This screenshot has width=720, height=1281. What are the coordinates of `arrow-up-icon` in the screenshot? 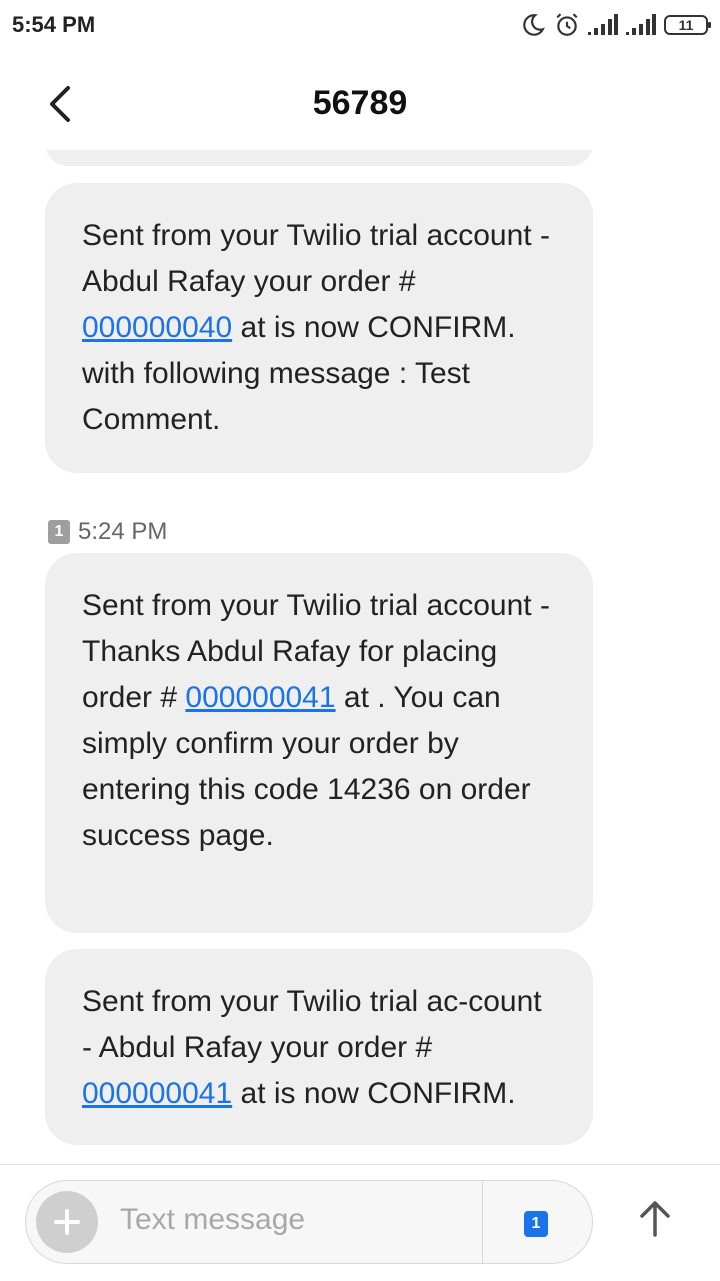 It's located at (655, 1219).